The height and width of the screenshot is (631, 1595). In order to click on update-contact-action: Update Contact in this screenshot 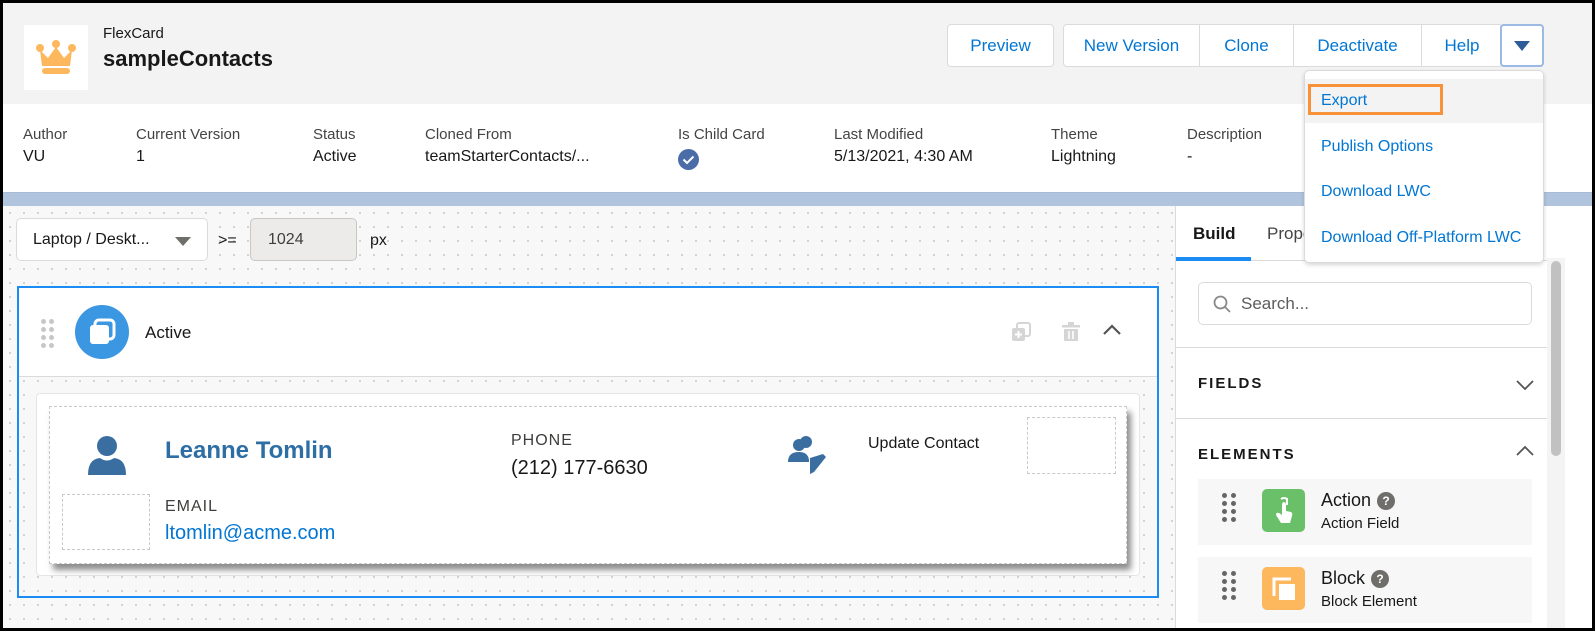, I will do `click(923, 444)`.